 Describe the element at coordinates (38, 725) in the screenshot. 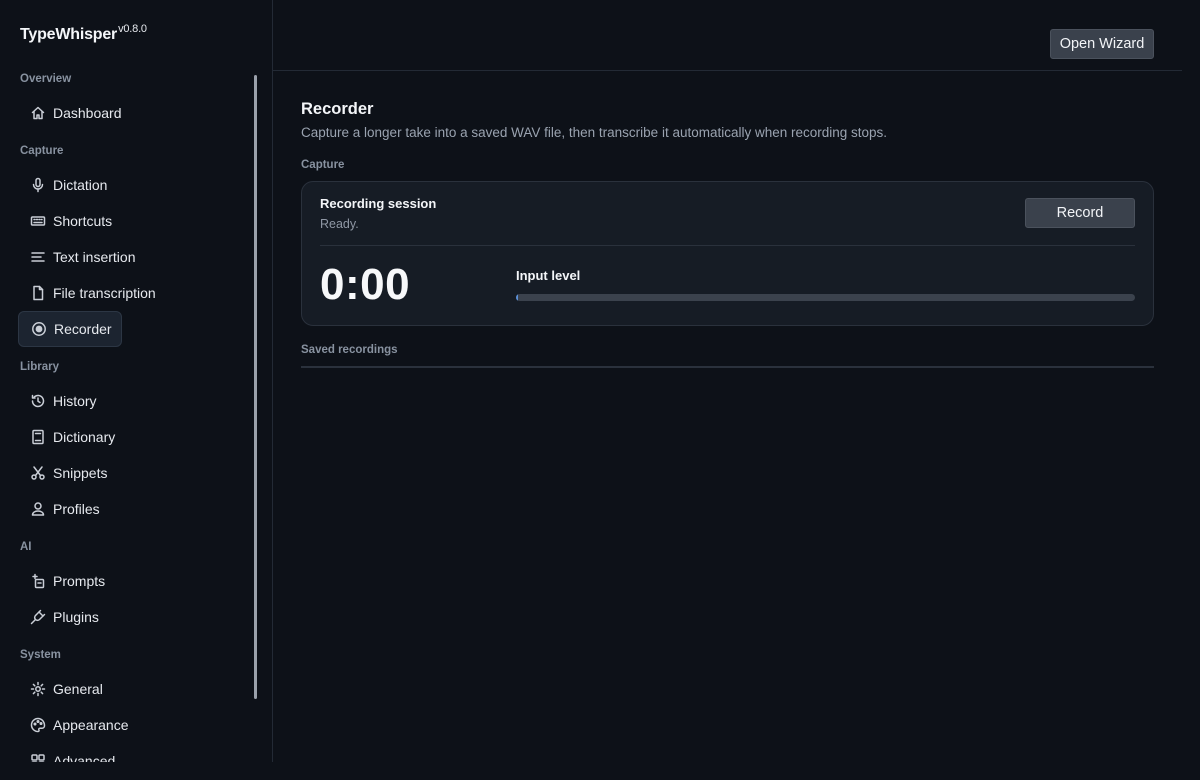

I see `palette-icon` at that location.